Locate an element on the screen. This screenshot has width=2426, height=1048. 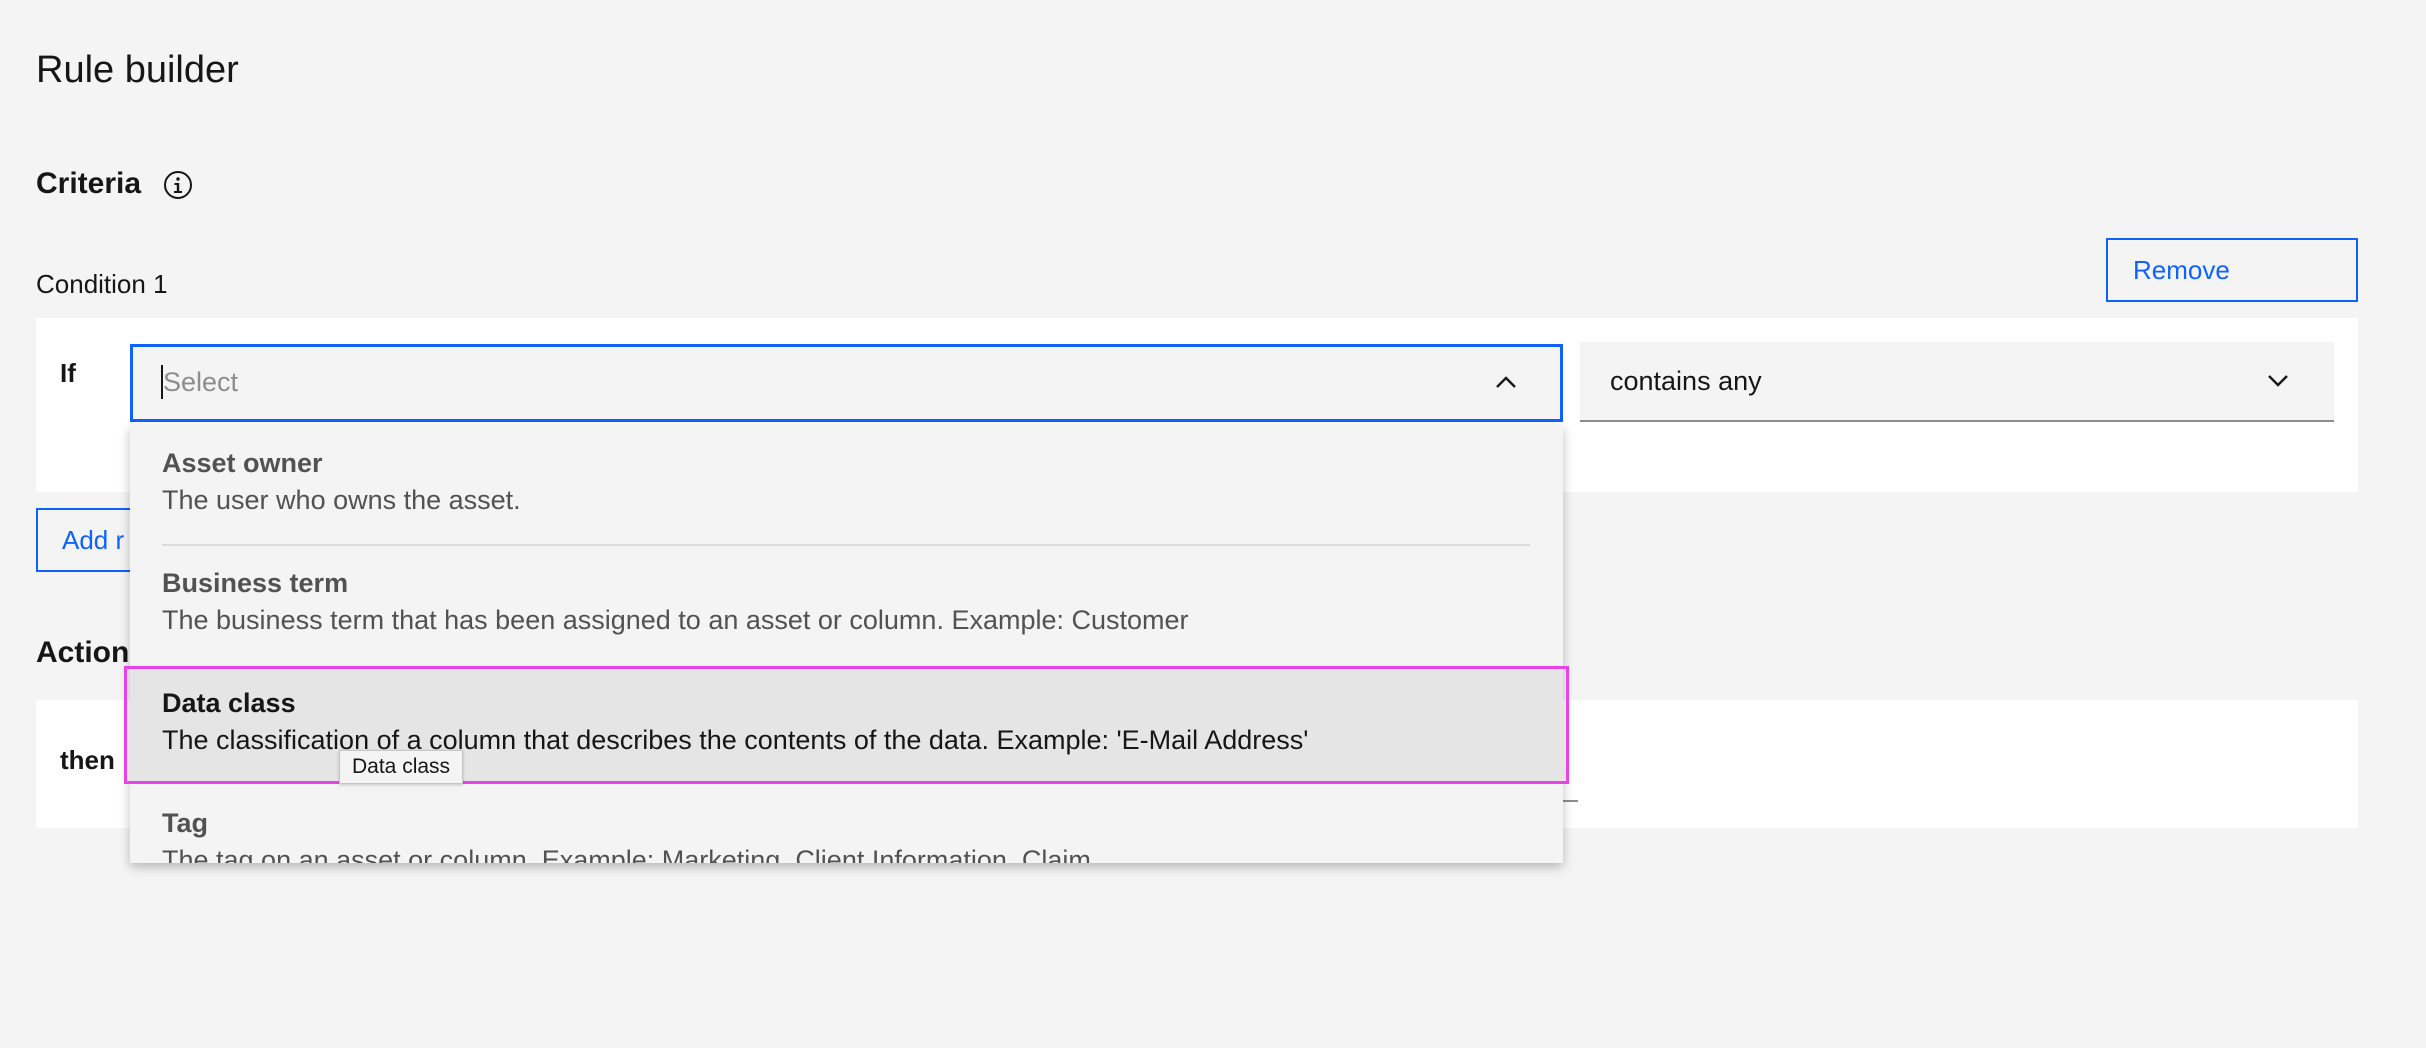
option-title: Tag is located at coordinates (185, 823).